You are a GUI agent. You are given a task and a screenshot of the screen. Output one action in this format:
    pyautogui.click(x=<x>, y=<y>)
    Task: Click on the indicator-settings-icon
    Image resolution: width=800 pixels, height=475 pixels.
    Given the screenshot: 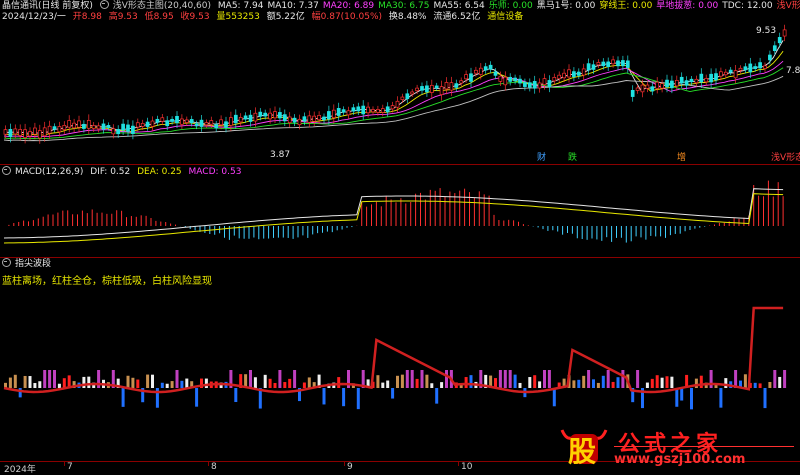 What is the action you would take?
    pyautogui.click(x=104, y=4)
    